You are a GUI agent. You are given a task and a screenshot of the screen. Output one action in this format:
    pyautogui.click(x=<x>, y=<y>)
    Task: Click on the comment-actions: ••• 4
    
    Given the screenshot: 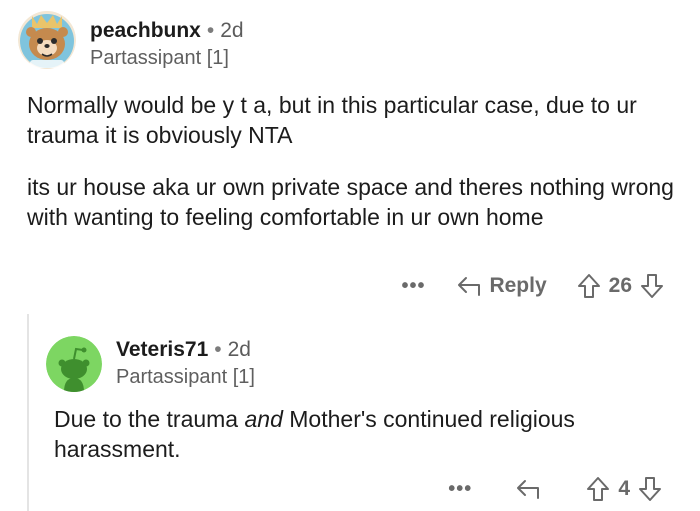 What is the action you would take?
    pyautogui.click(x=555, y=489)
    